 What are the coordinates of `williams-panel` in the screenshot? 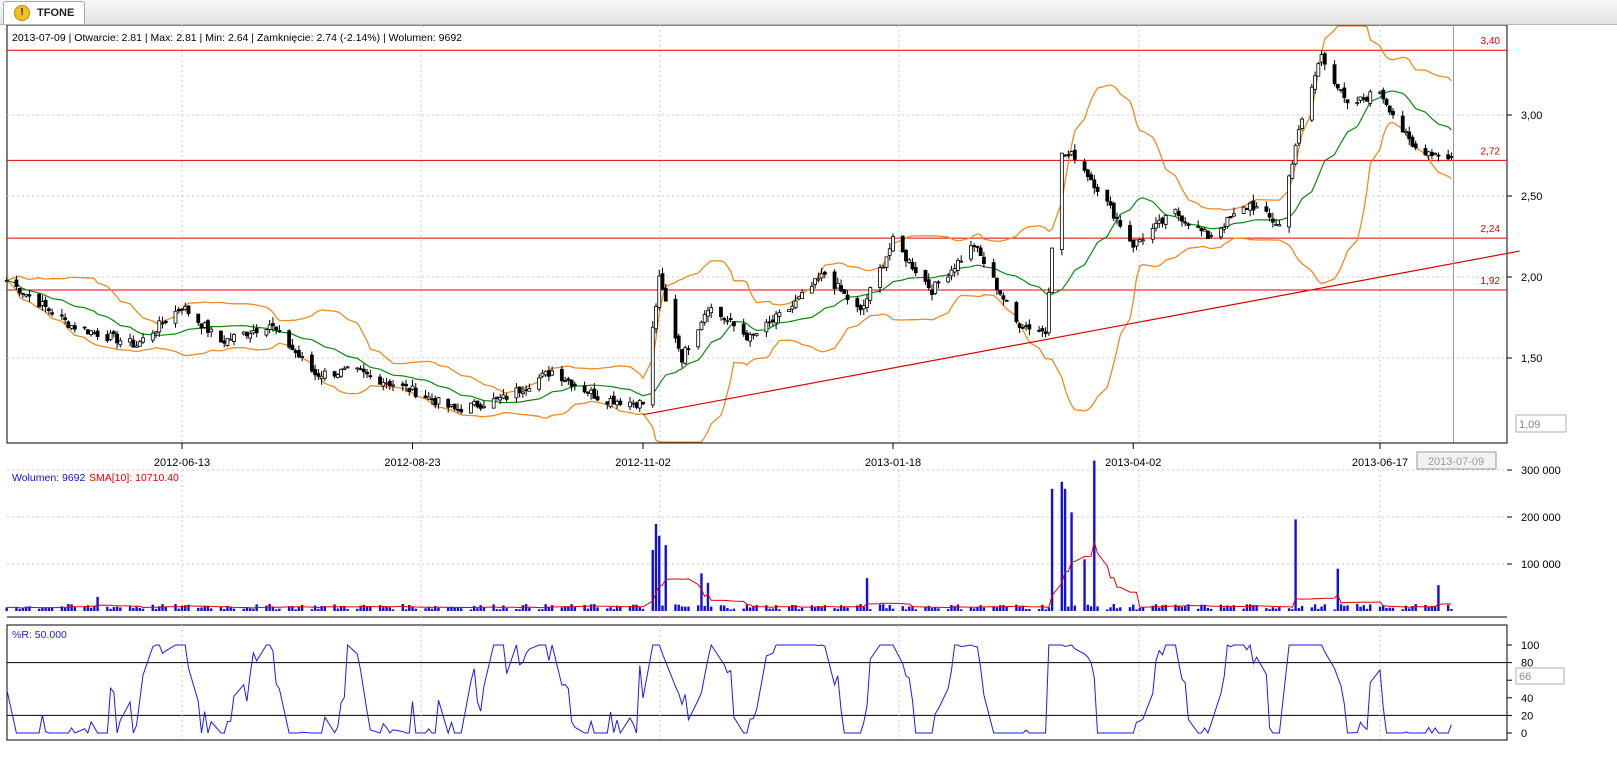 It's located at (757, 682).